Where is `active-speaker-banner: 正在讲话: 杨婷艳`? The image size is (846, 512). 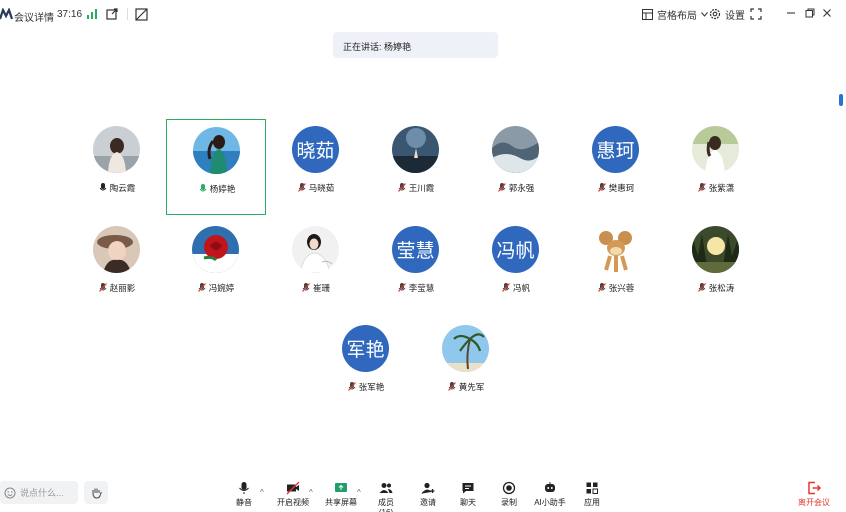
active-speaker-banner: 正在讲话: 杨婷艳 is located at coordinates (415, 45).